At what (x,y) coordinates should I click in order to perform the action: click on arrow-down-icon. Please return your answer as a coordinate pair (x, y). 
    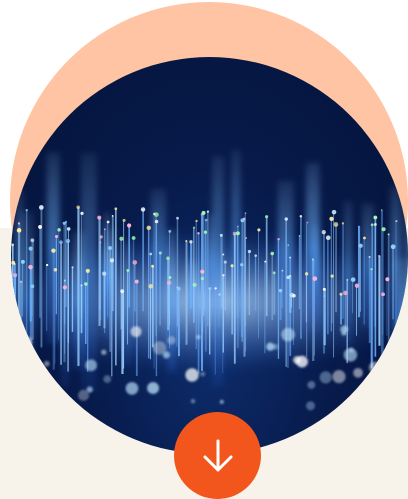
    Looking at the image, I should click on (217, 455).